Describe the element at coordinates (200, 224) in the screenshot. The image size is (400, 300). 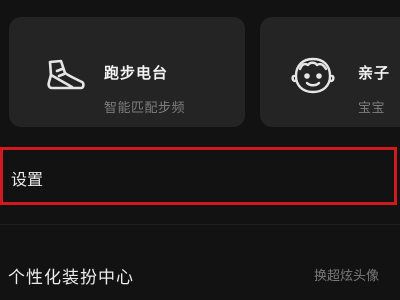
I see `section-divider` at that location.